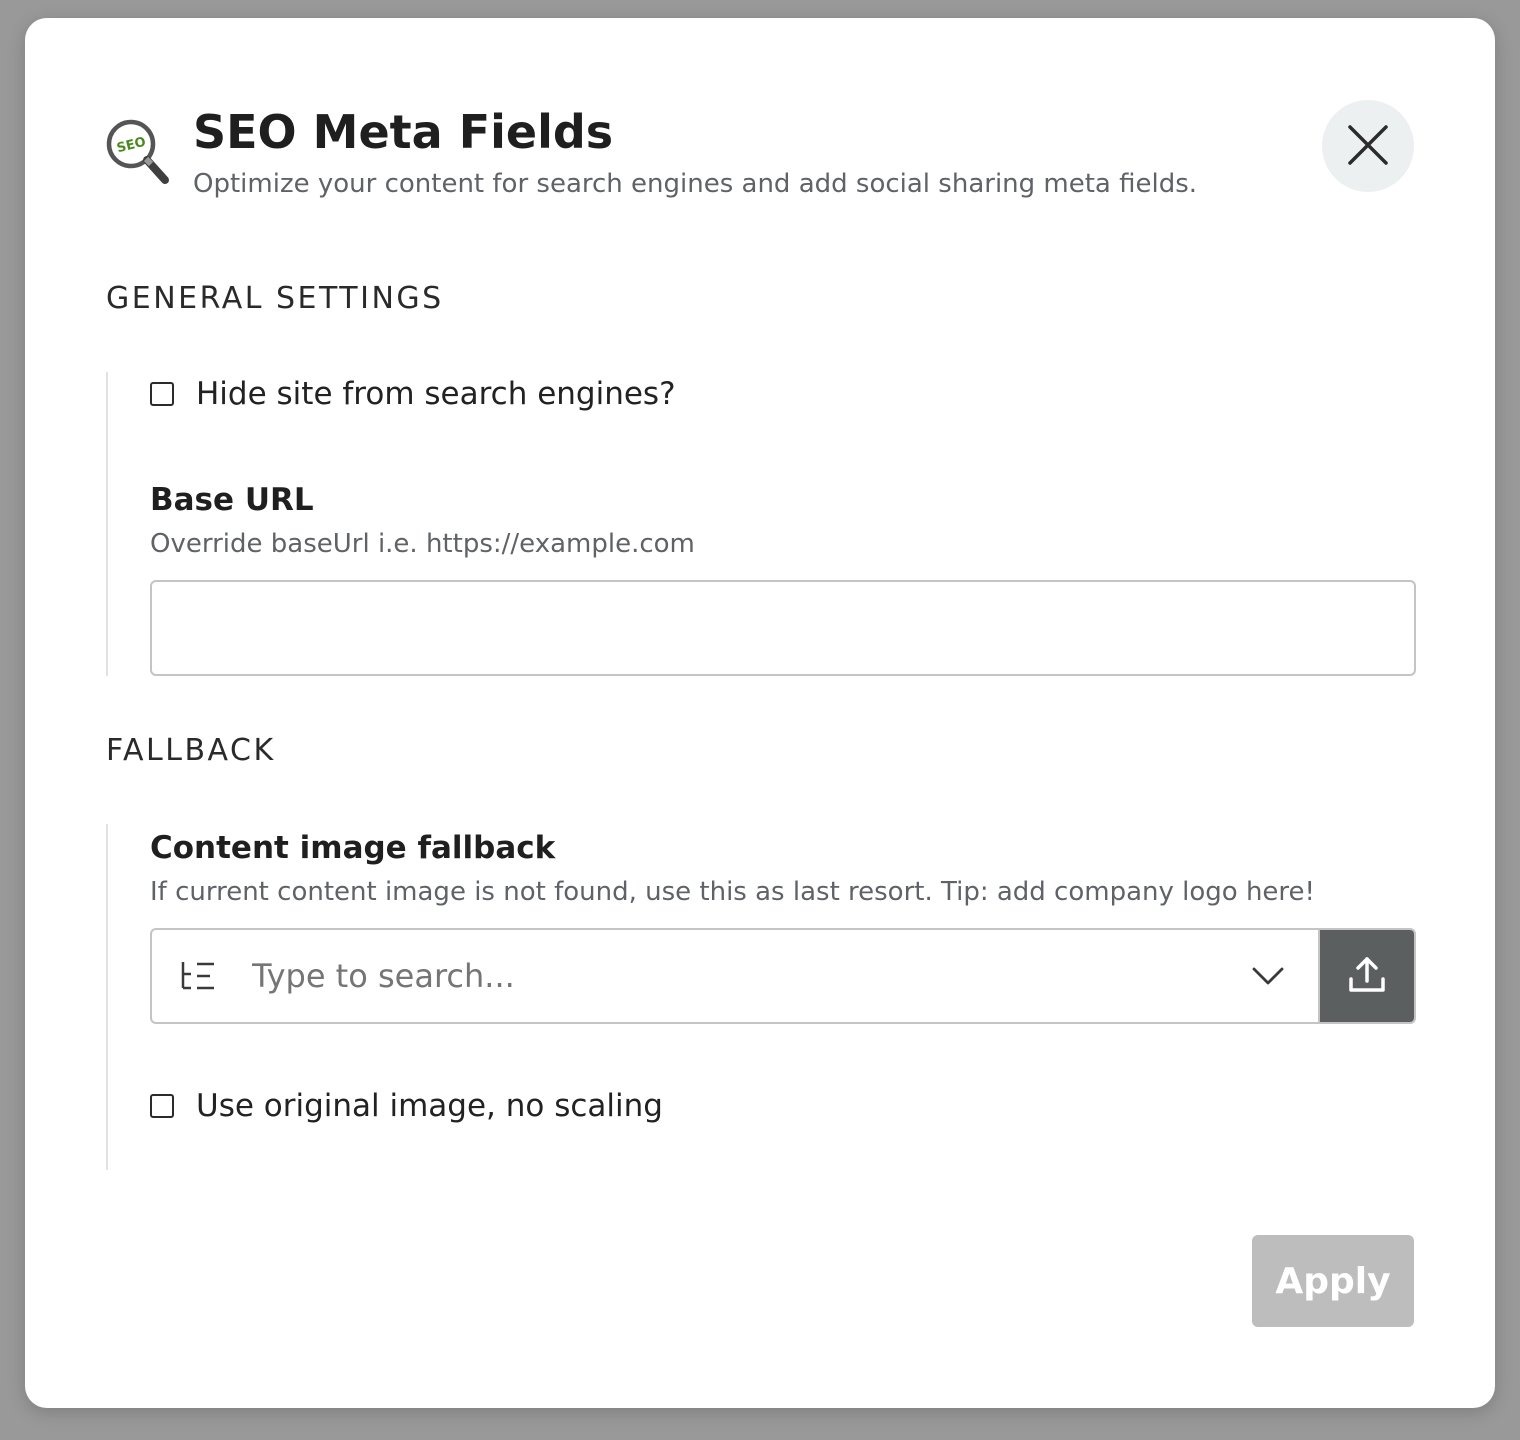  I want to click on base-url-input, so click(783, 628).